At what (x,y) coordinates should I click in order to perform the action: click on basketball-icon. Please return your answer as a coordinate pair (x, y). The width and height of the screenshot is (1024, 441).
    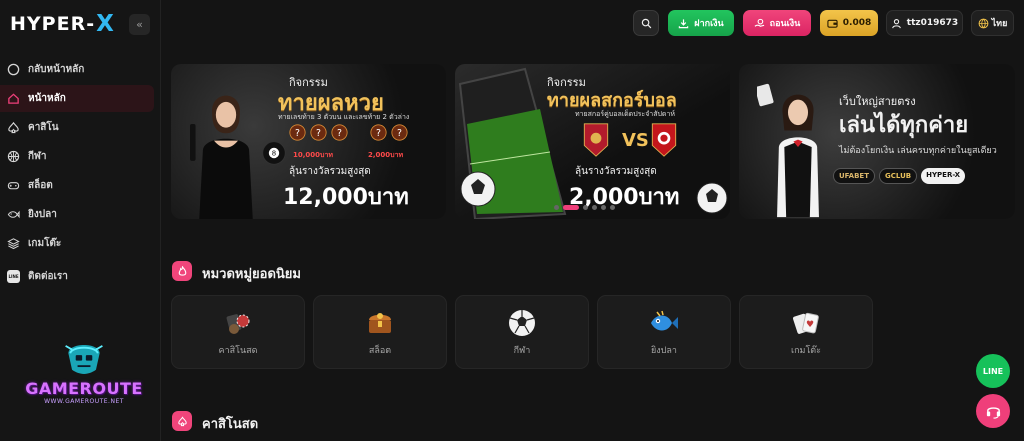
    Looking at the image, I should click on (13, 156).